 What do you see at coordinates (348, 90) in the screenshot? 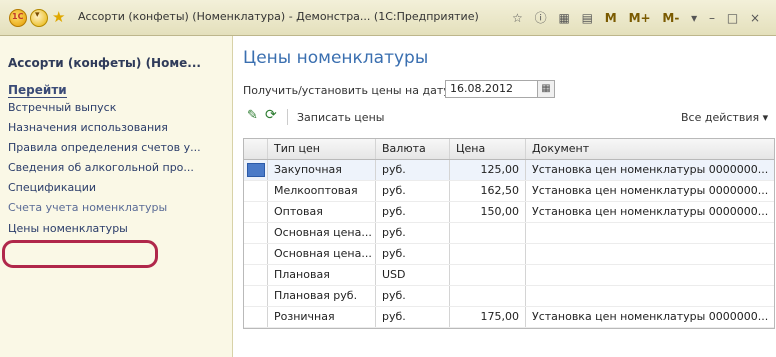
I see `date-label: Получить/установить цены на дату:` at bounding box center [348, 90].